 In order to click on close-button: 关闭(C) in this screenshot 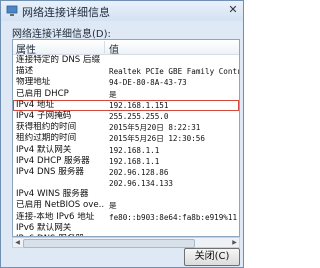, I will do `click(212, 257)`.